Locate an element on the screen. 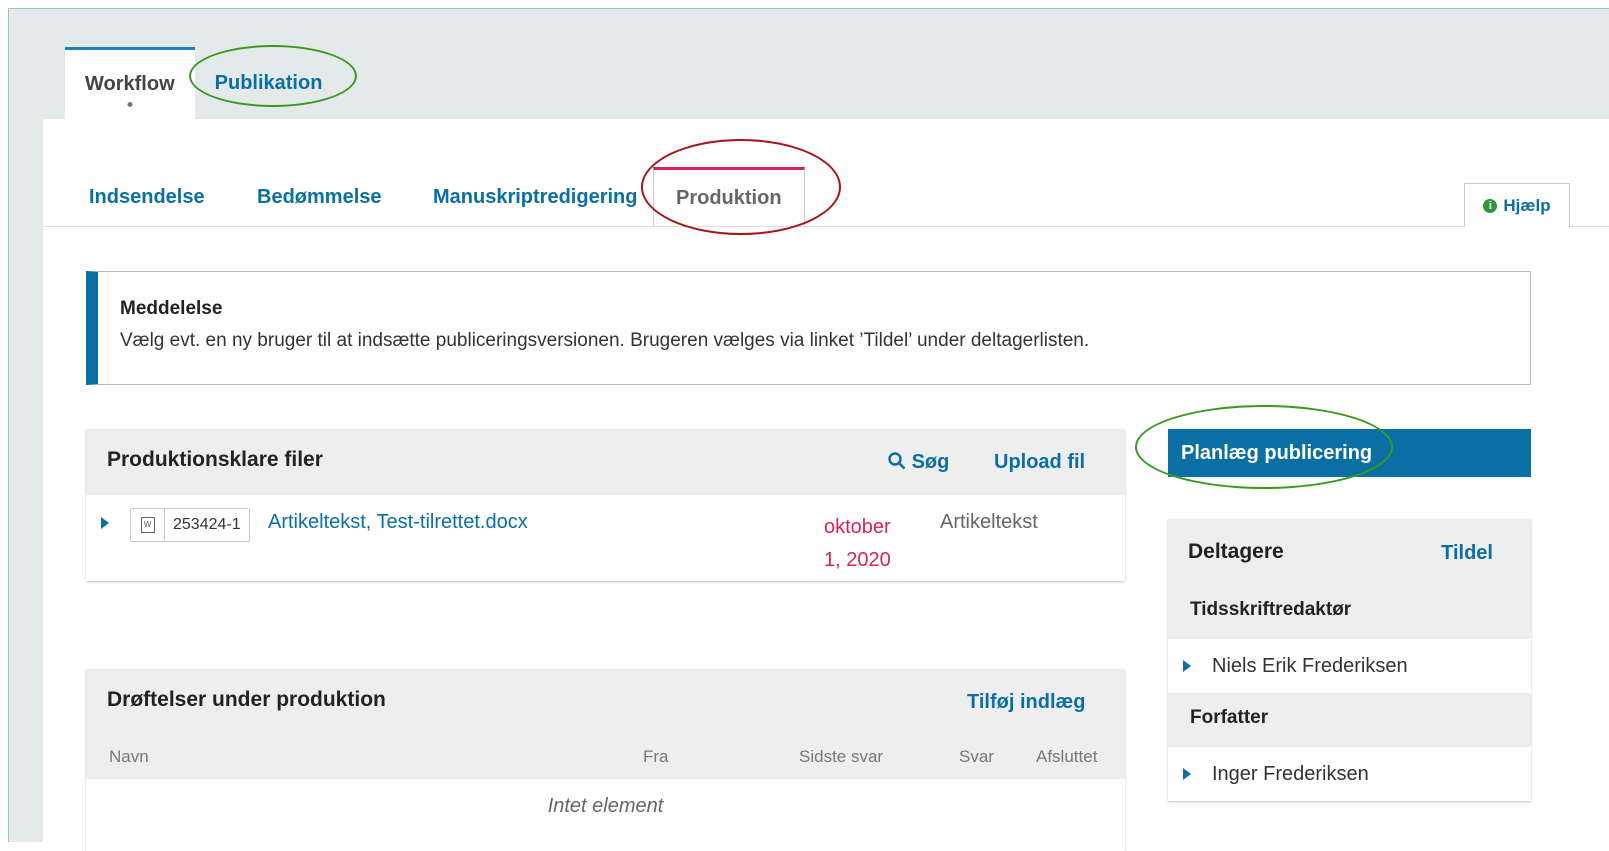 The height and width of the screenshot is (851, 1609). tab-divider is located at coordinates (826, 226).